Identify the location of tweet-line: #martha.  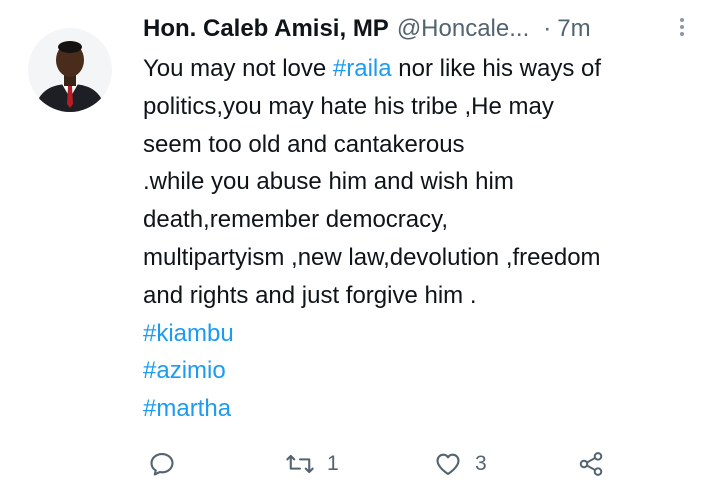
(428, 409).